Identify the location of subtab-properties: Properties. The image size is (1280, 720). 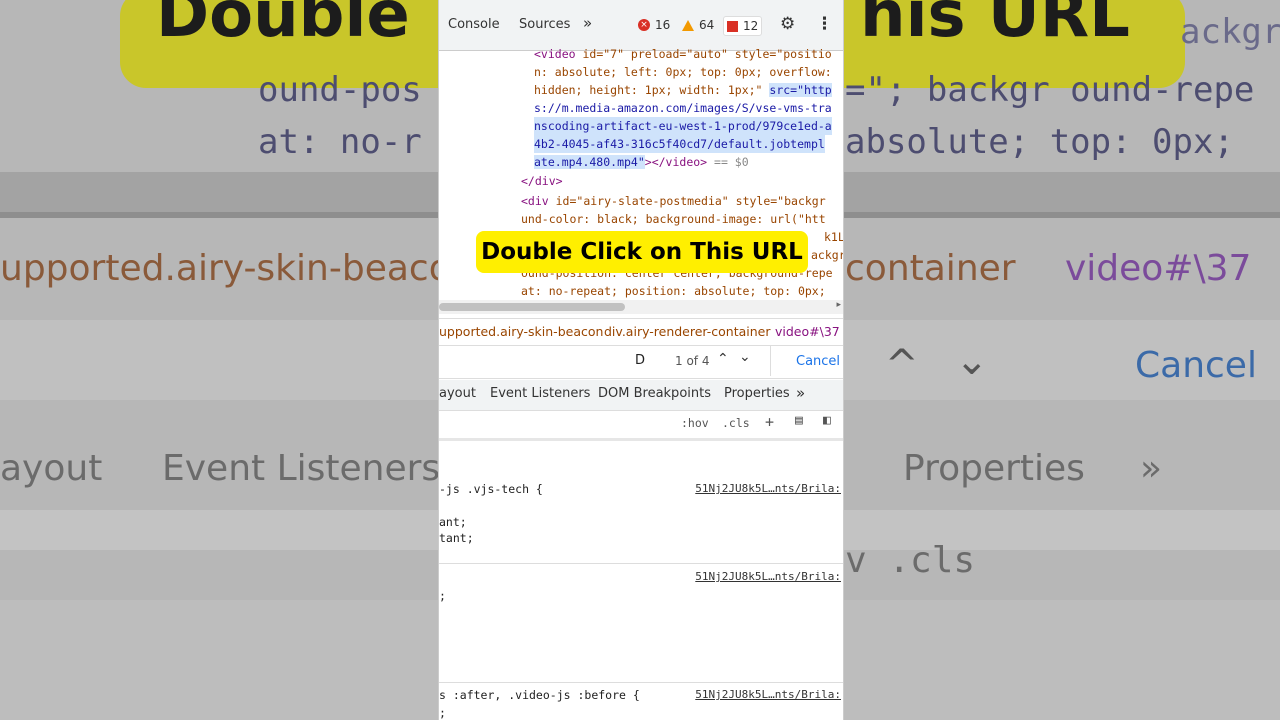
(757, 393).